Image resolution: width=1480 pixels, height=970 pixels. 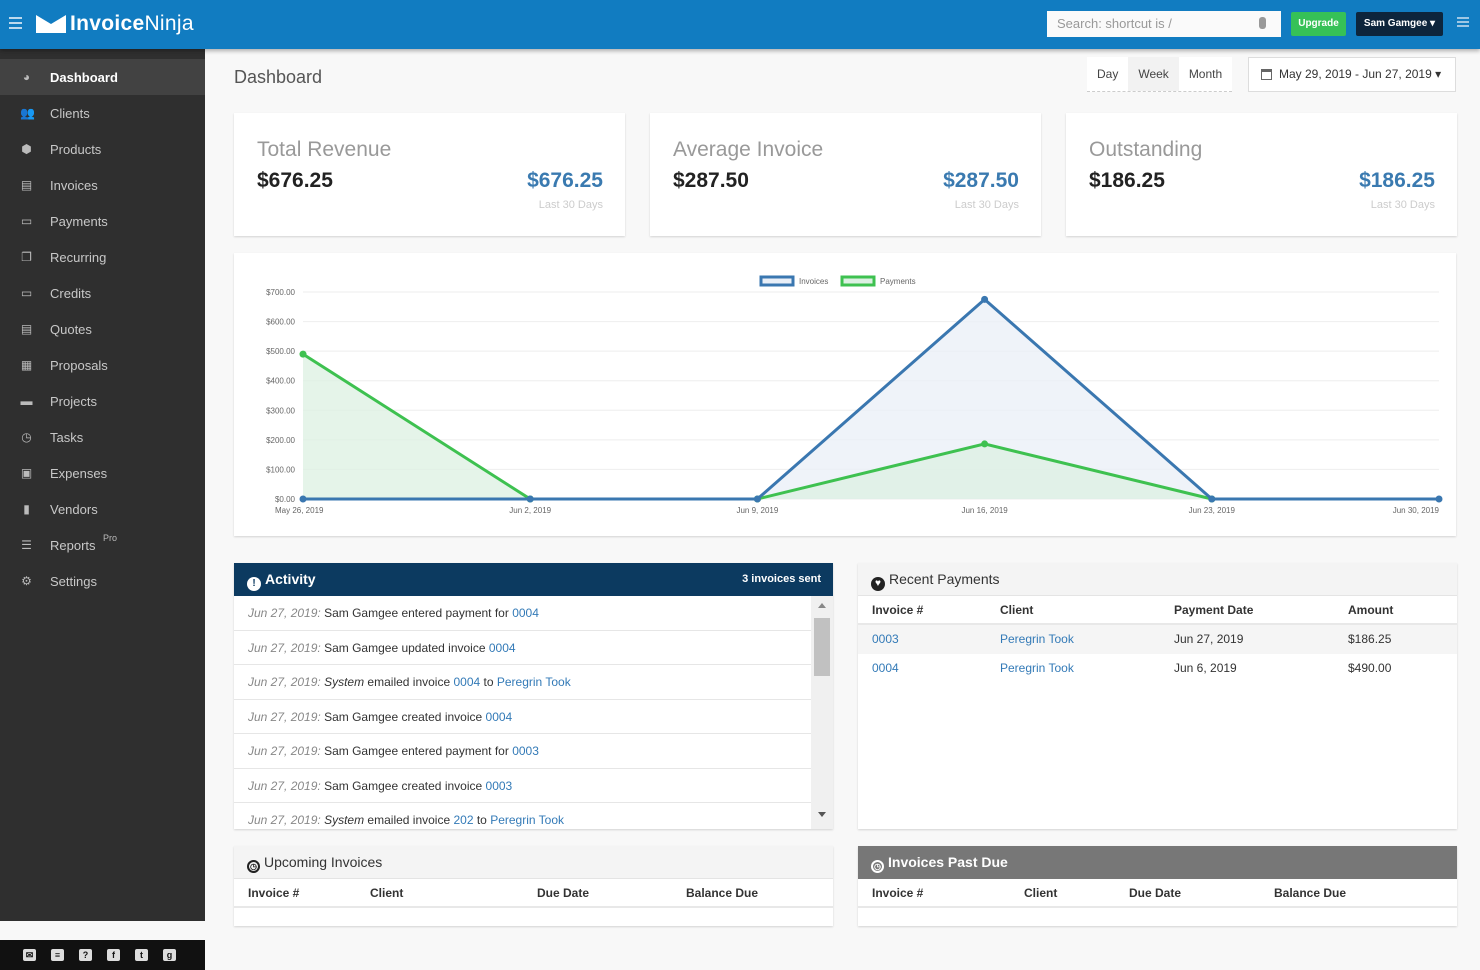 What do you see at coordinates (102, 77) in the screenshot?
I see `sidebar-item-dashboard: ◕ Dashboard` at bounding box center [102, 77].